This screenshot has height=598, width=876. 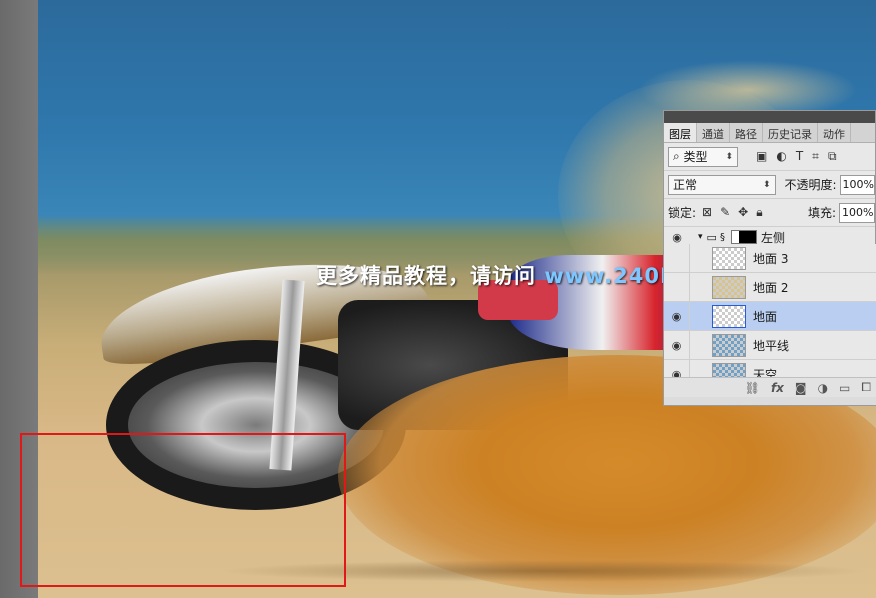 What do you see at coordinates (844, 388) in the screenshot?
I see `new-group-icon: ▭` at bounding box center [844, 388].